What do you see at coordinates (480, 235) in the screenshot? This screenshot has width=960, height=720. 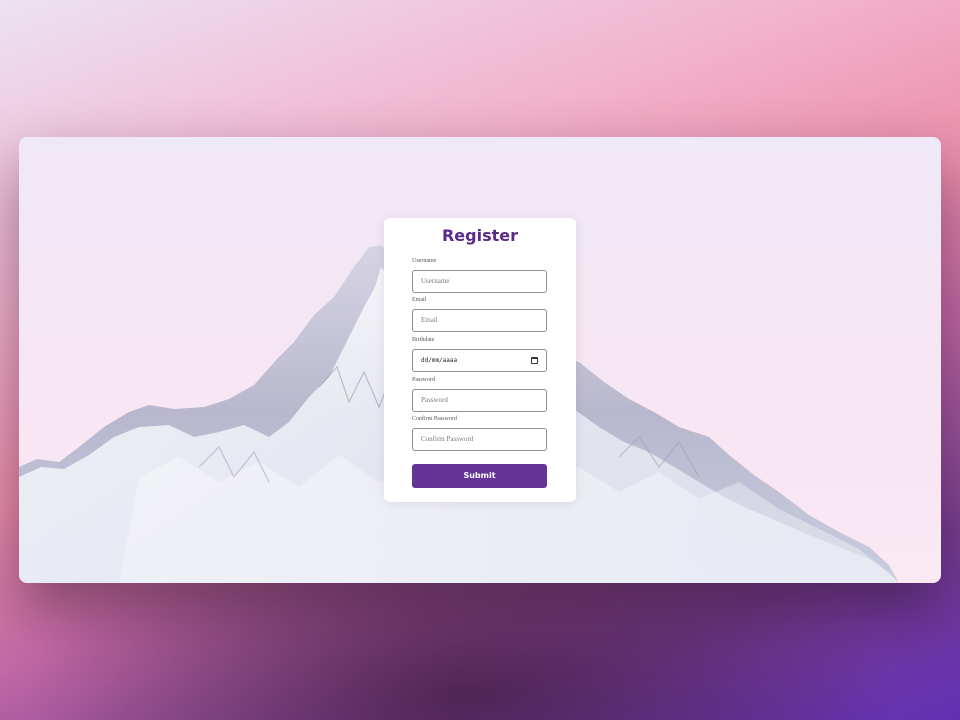 I see `form-title: Register` at bounding box center [480, 235].